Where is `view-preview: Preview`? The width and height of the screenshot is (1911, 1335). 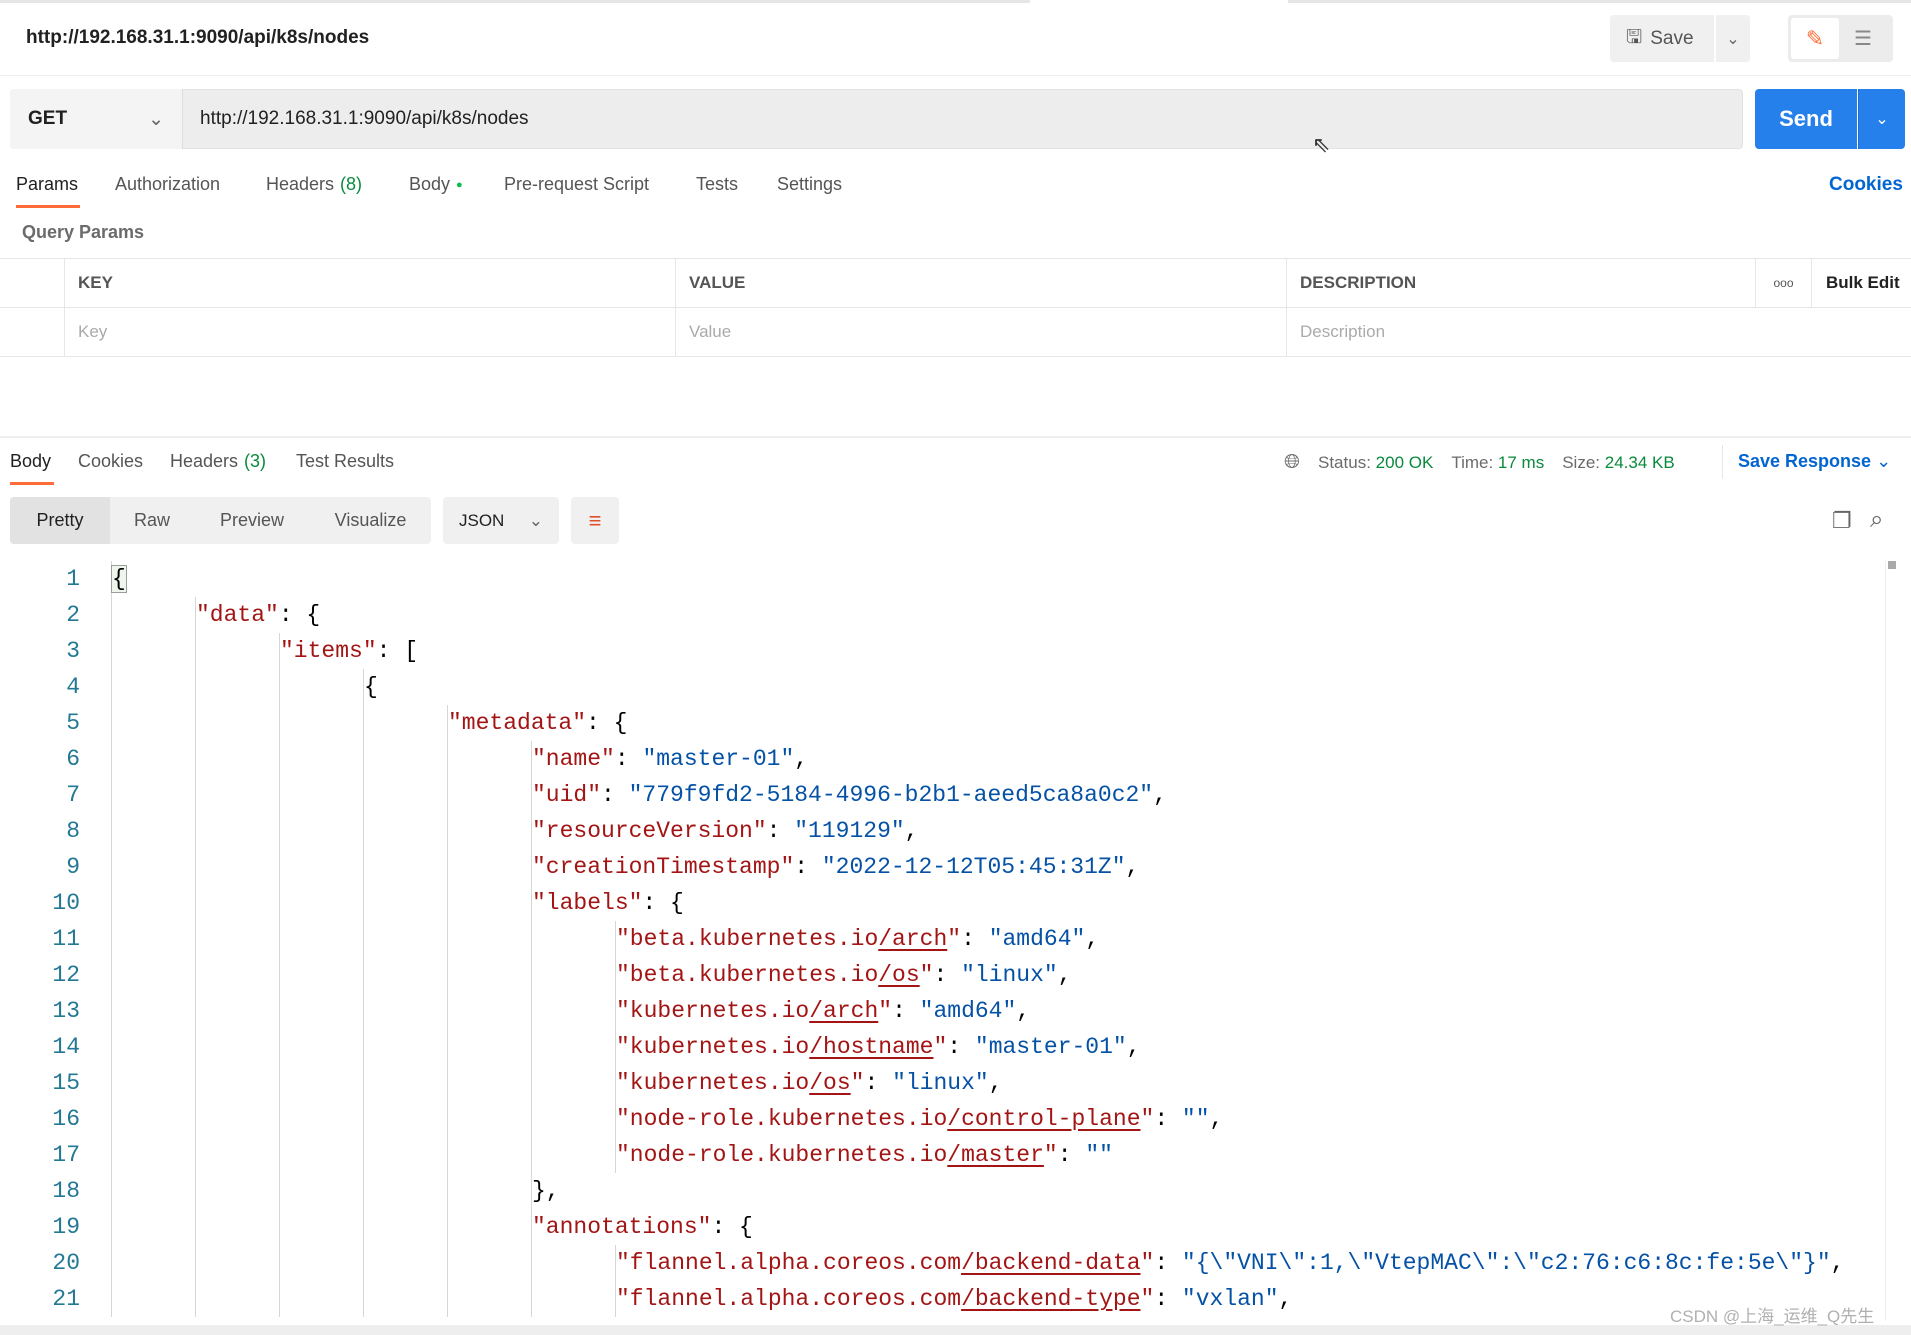
view-preview: Preview is located at coordinates (252, 520).